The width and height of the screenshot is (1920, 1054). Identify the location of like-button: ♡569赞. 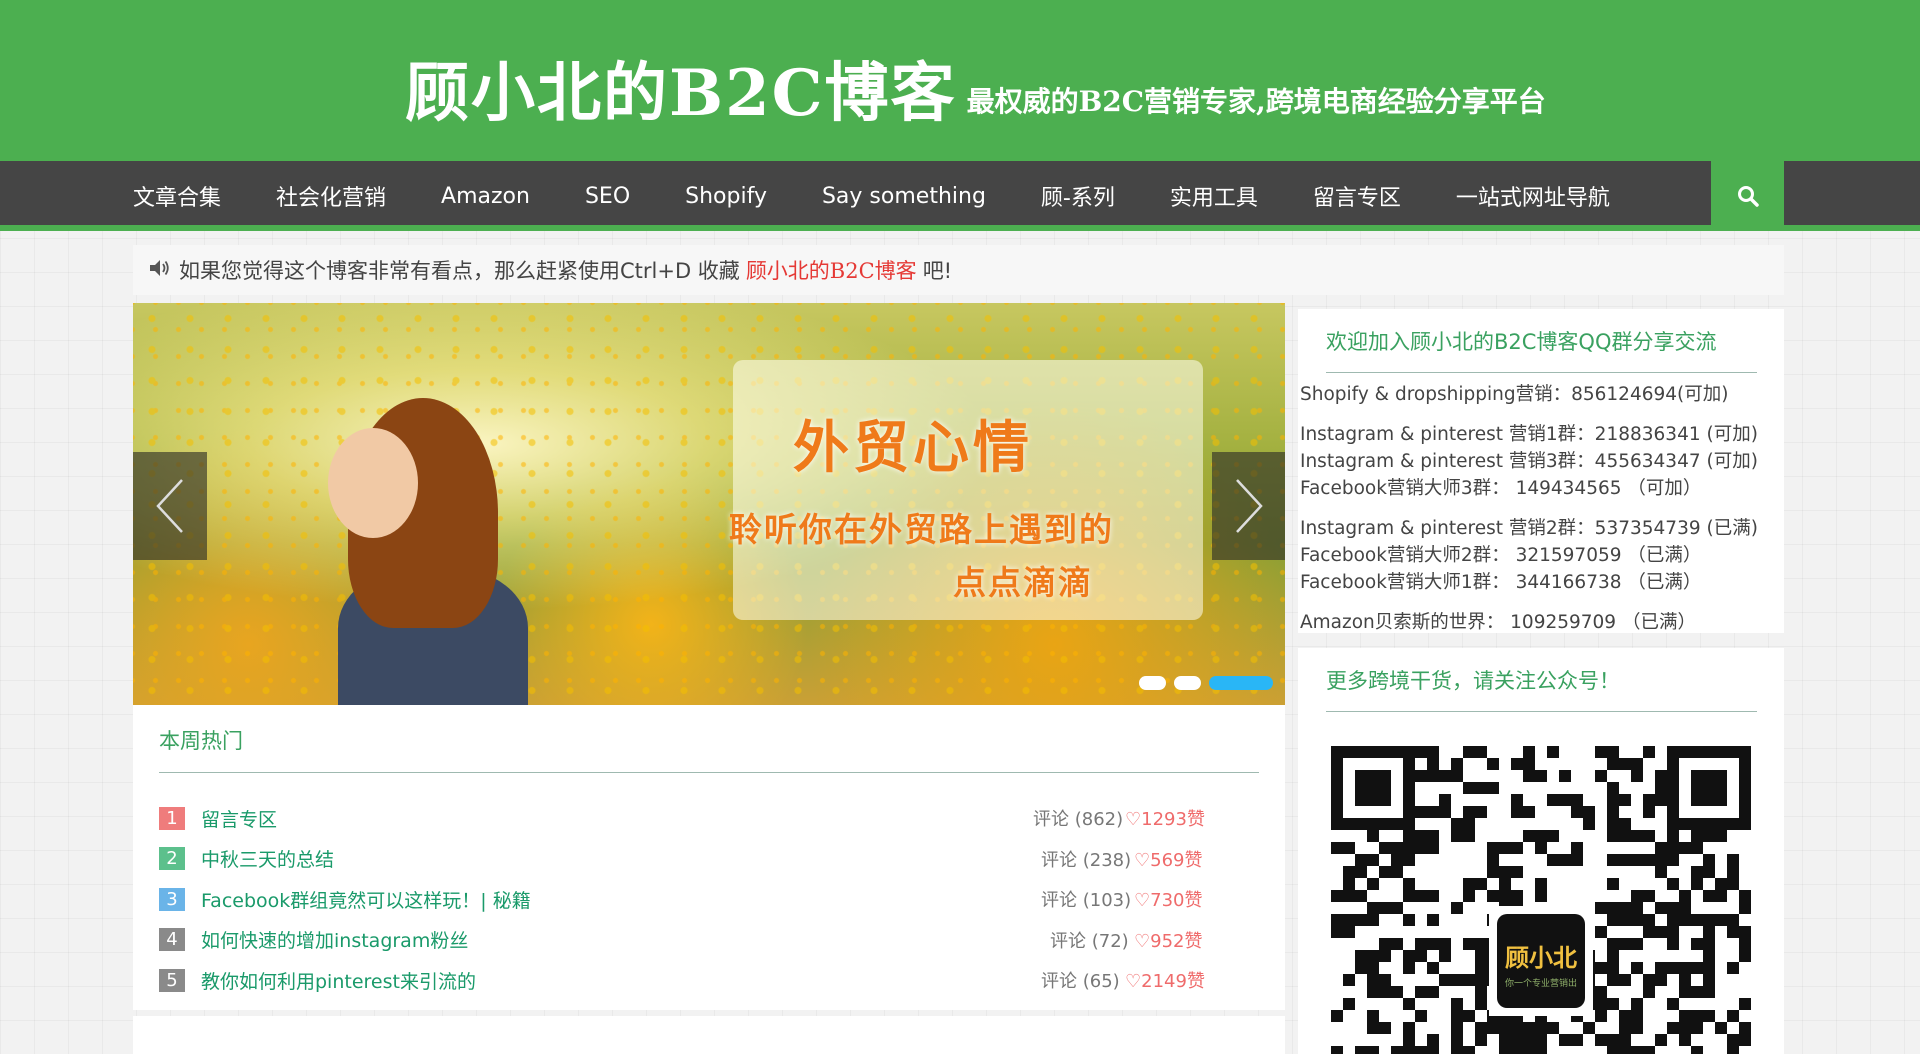
(1168, 859).